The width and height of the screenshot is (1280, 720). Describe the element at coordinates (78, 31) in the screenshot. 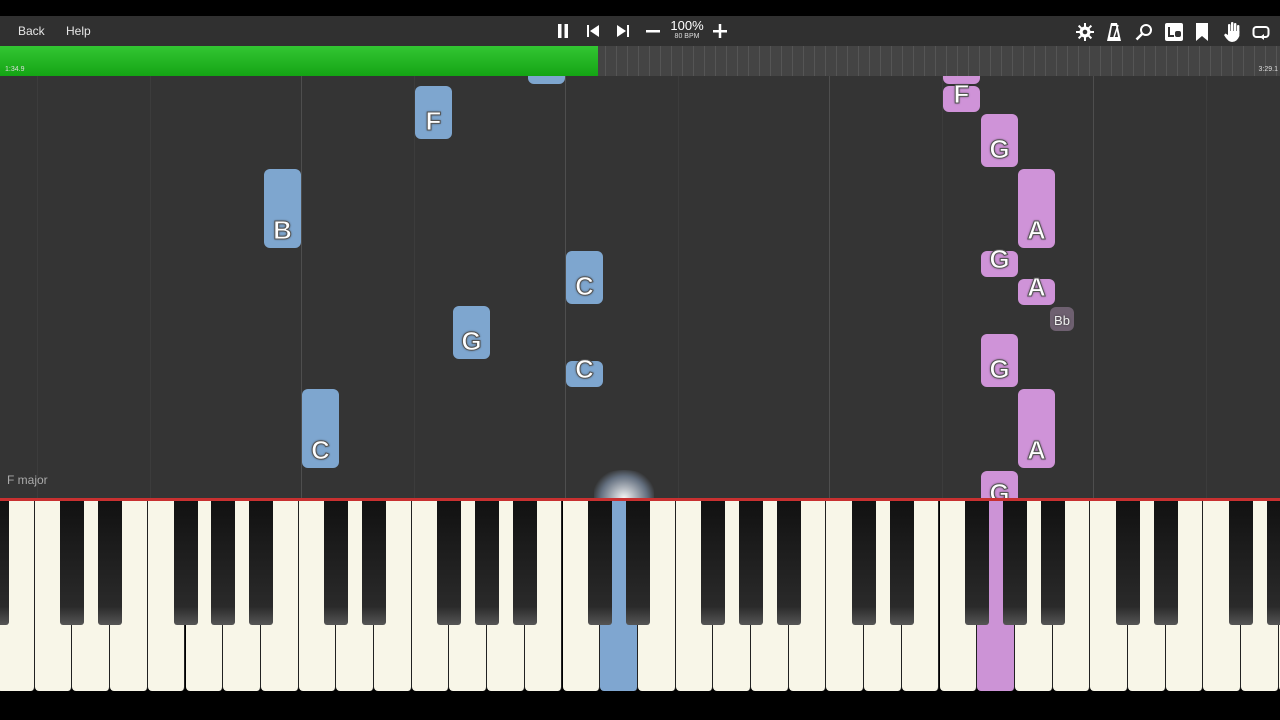

I see `help-button: Help` at that location.